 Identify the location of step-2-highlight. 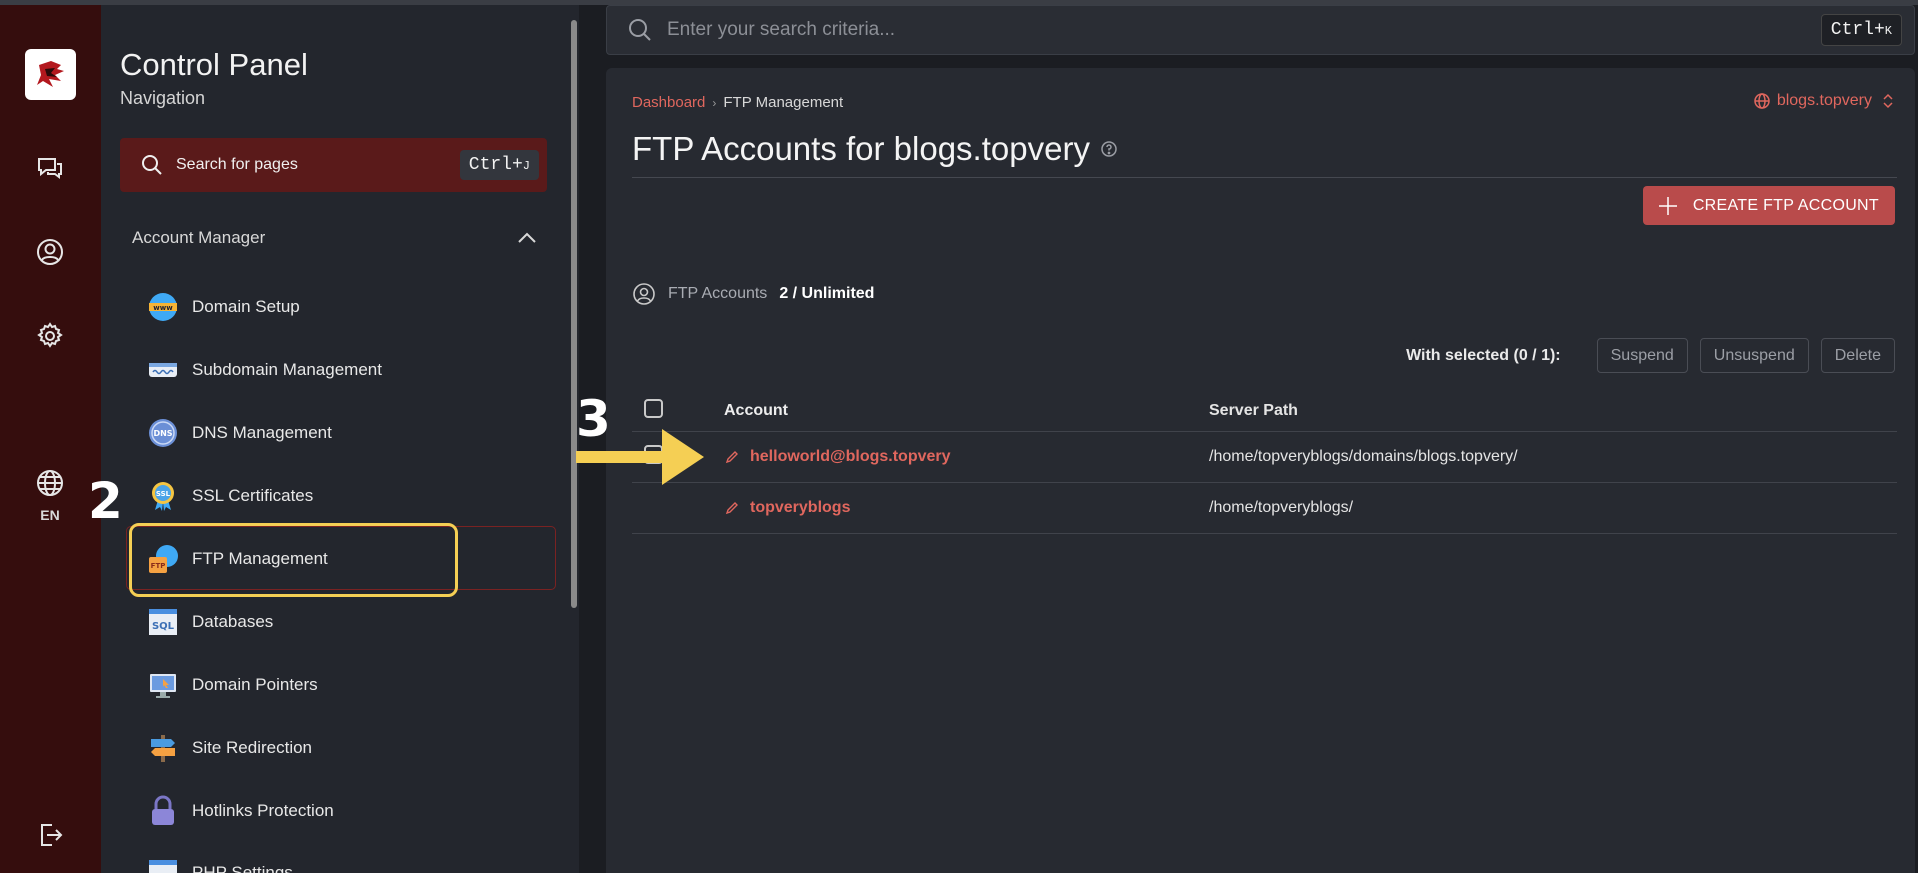
(293, 560).